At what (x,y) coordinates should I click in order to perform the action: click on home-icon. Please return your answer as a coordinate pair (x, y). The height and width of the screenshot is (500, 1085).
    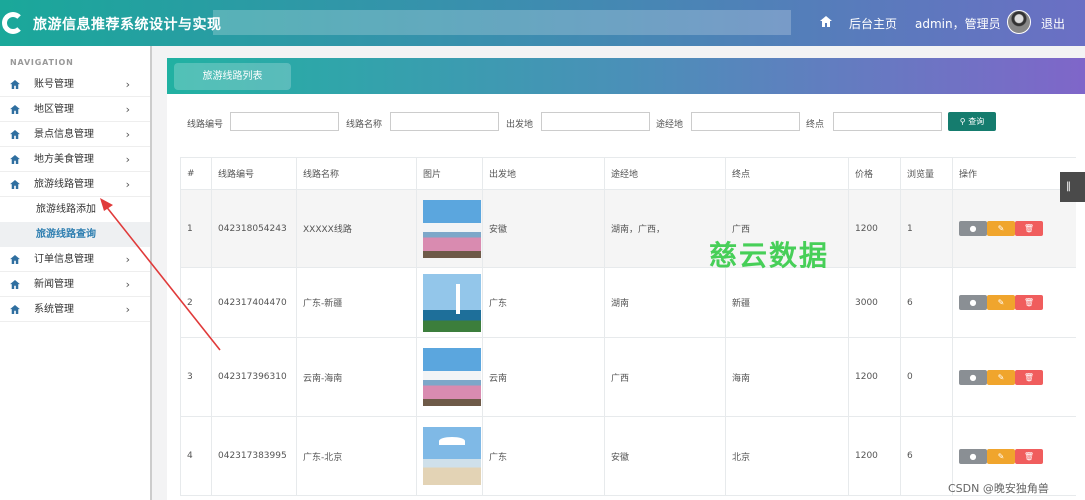
    Looking at the image, I should click on (826, 21).